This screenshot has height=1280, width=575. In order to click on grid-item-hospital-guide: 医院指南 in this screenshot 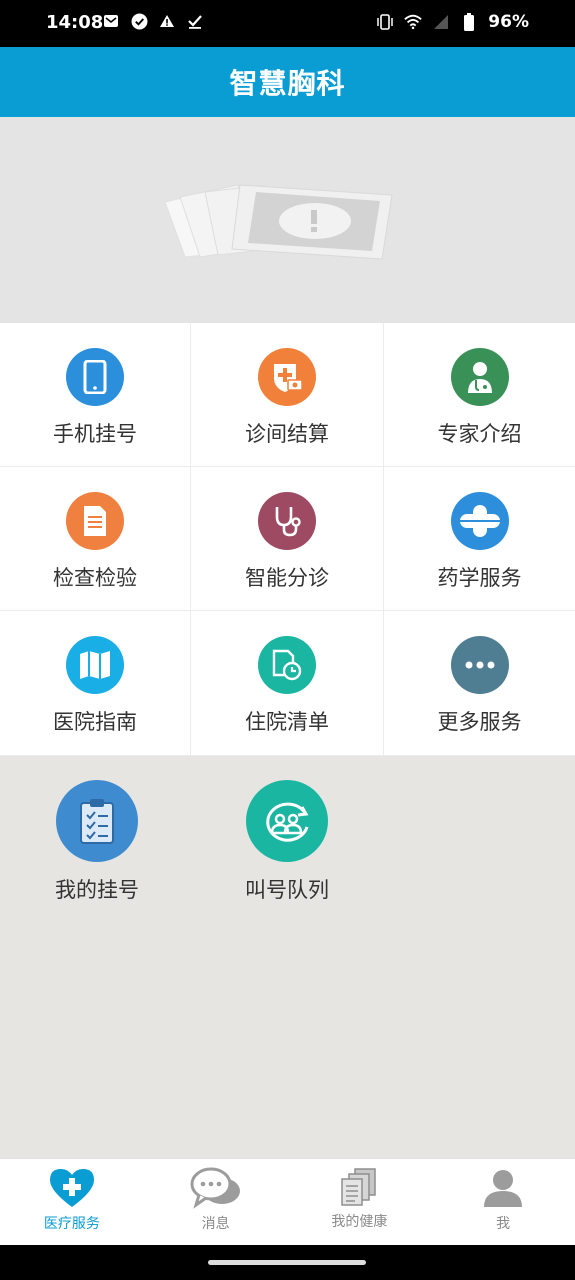, I will do `click(95, 683)`.